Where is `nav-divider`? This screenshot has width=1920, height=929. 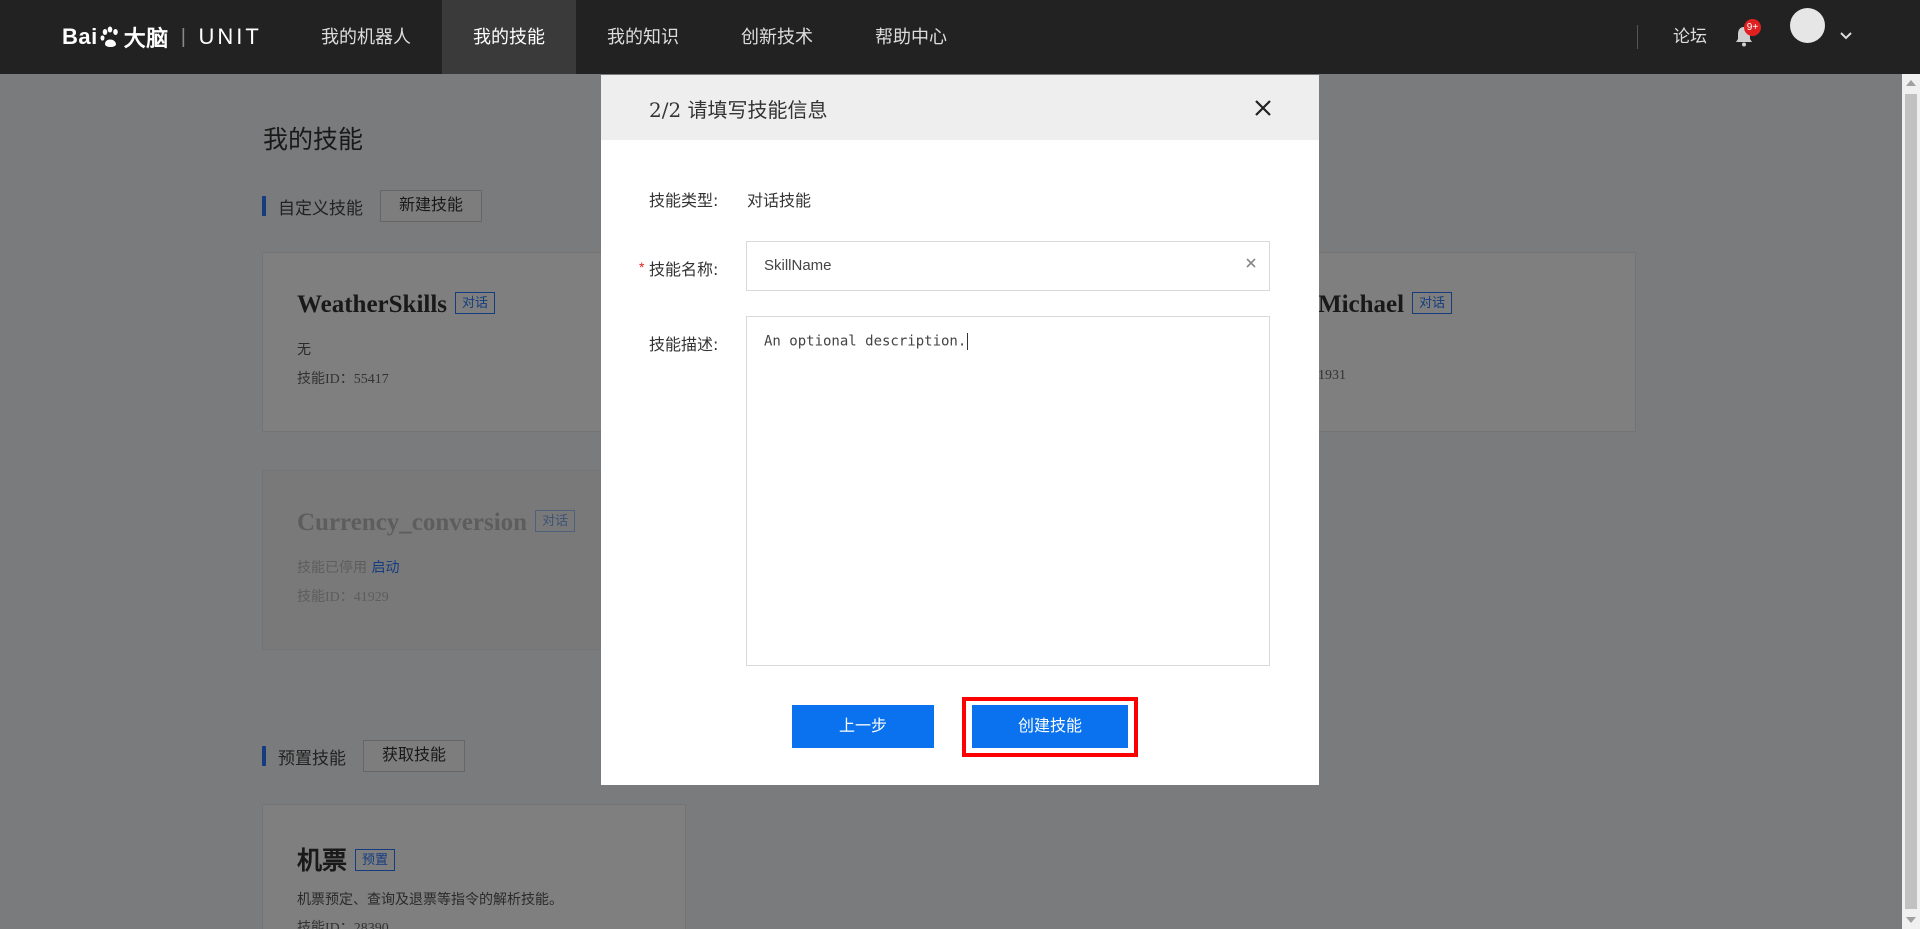 nav-divider is located at coordinates (1637, 37).